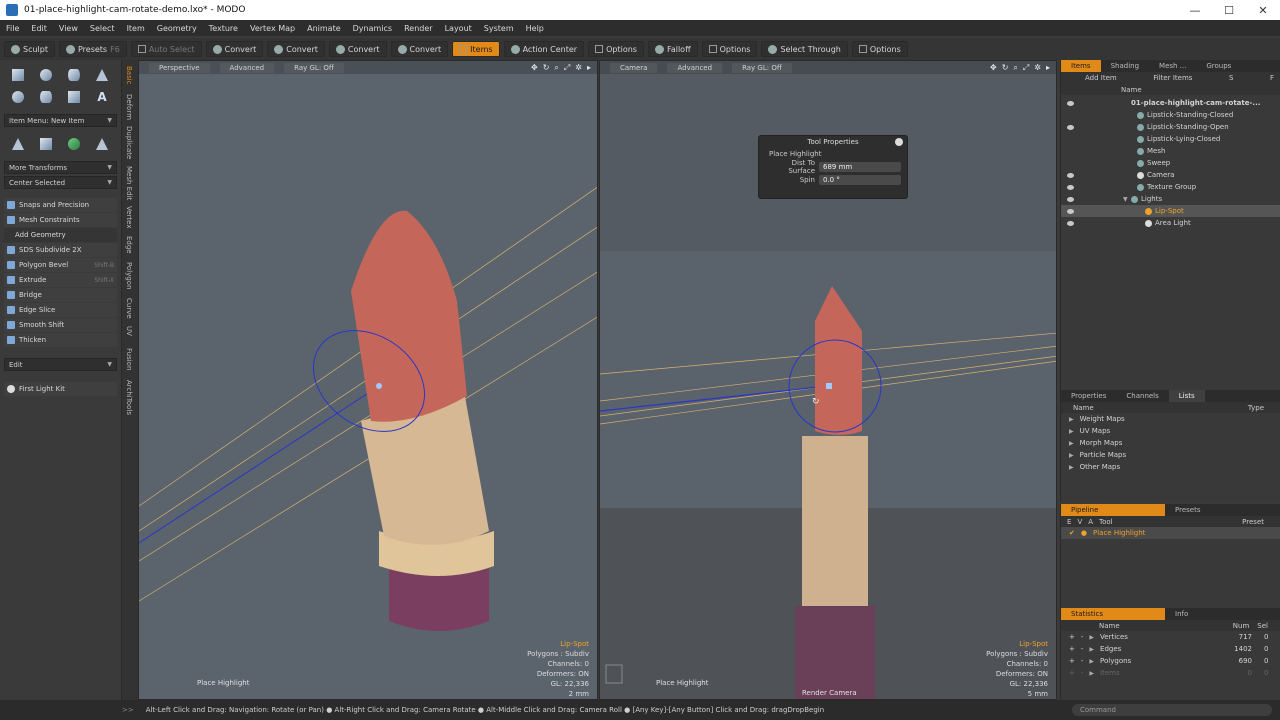  I want to click on f-button: F, so click(1272, 78).